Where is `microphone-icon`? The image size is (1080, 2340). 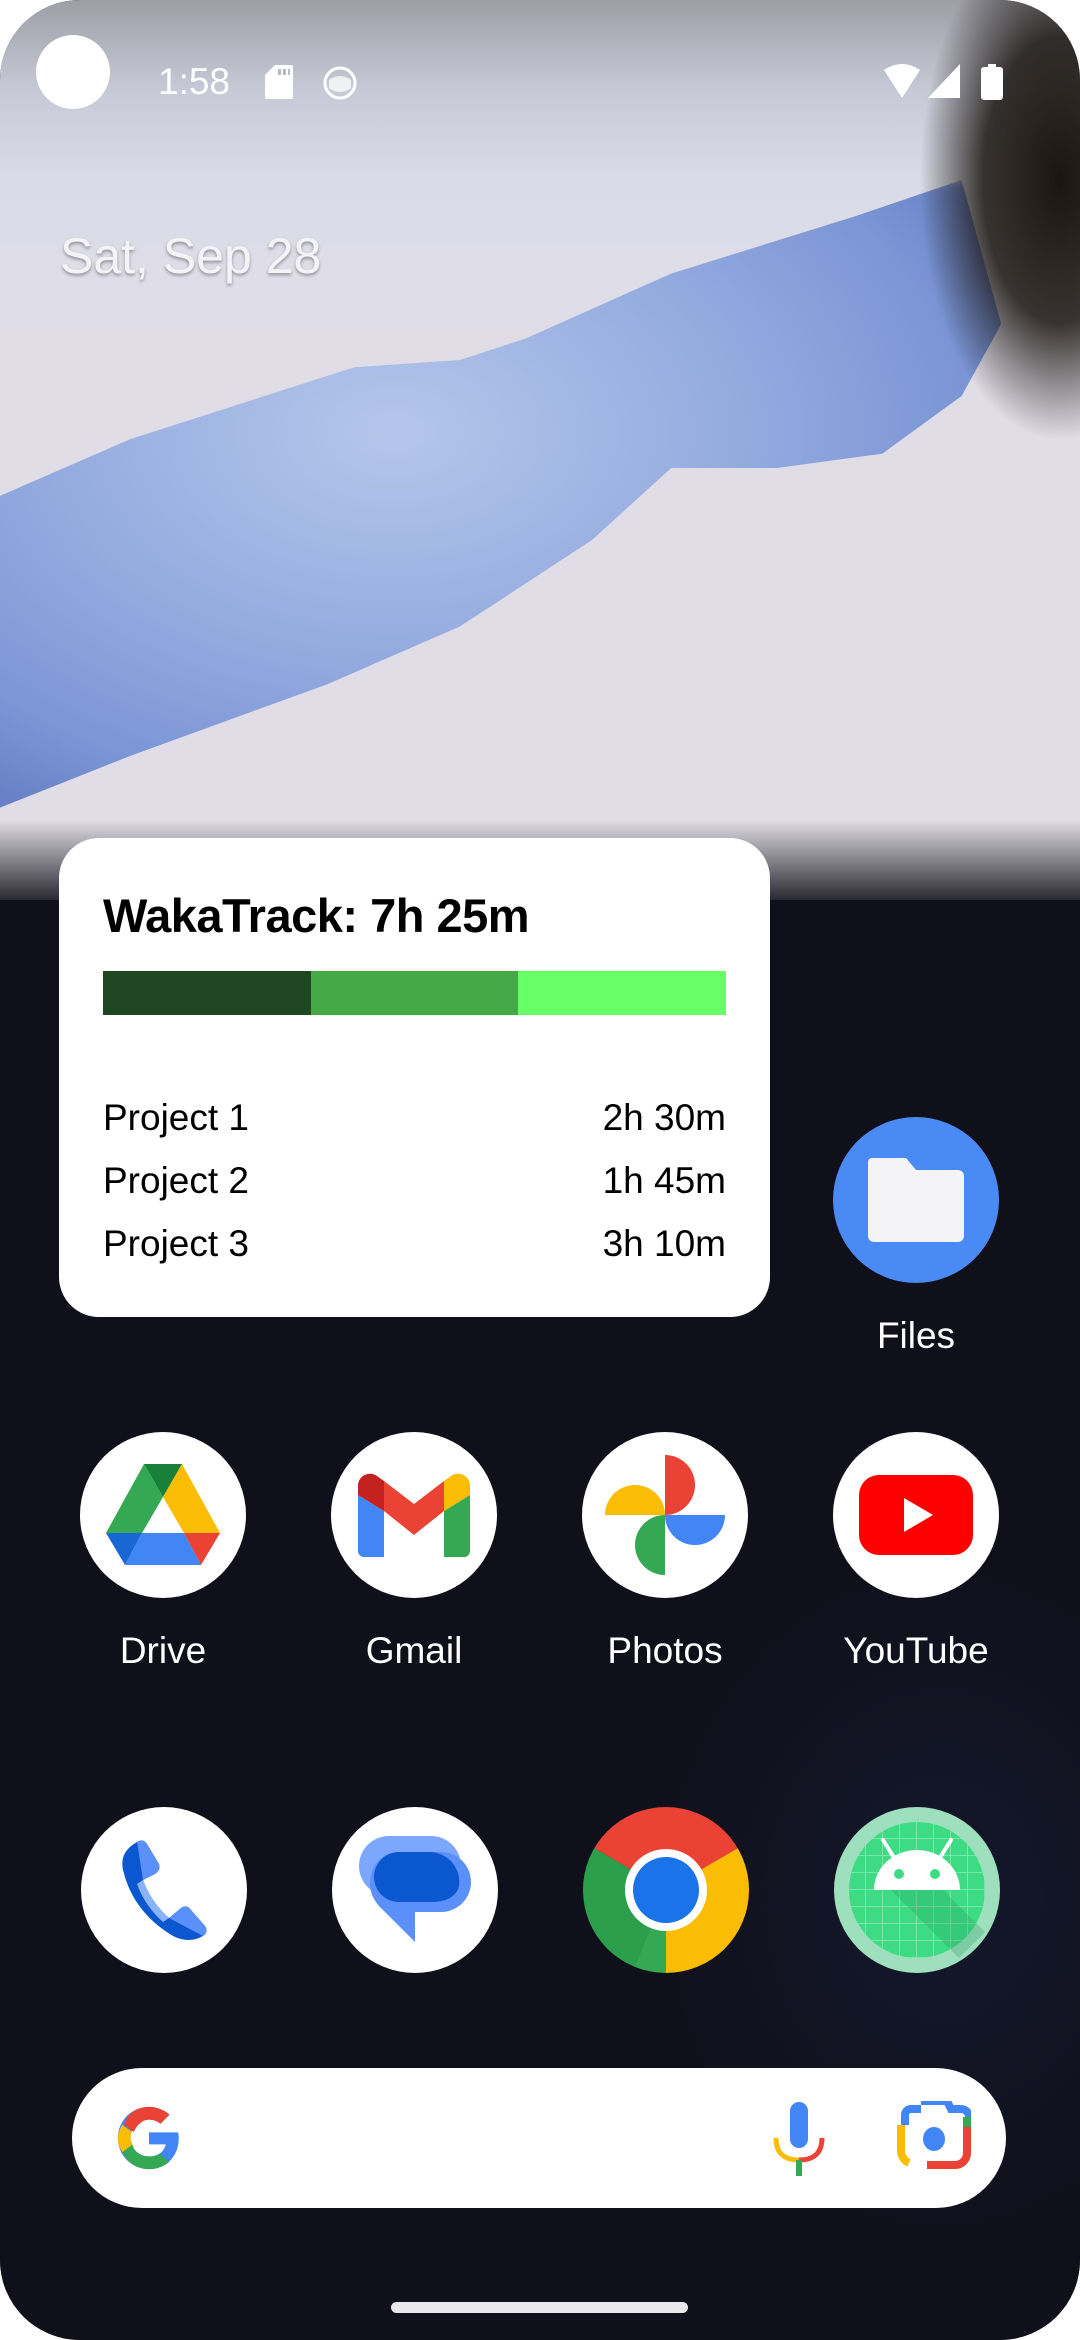 microphone-icon is located at coordinates (799, 2140).